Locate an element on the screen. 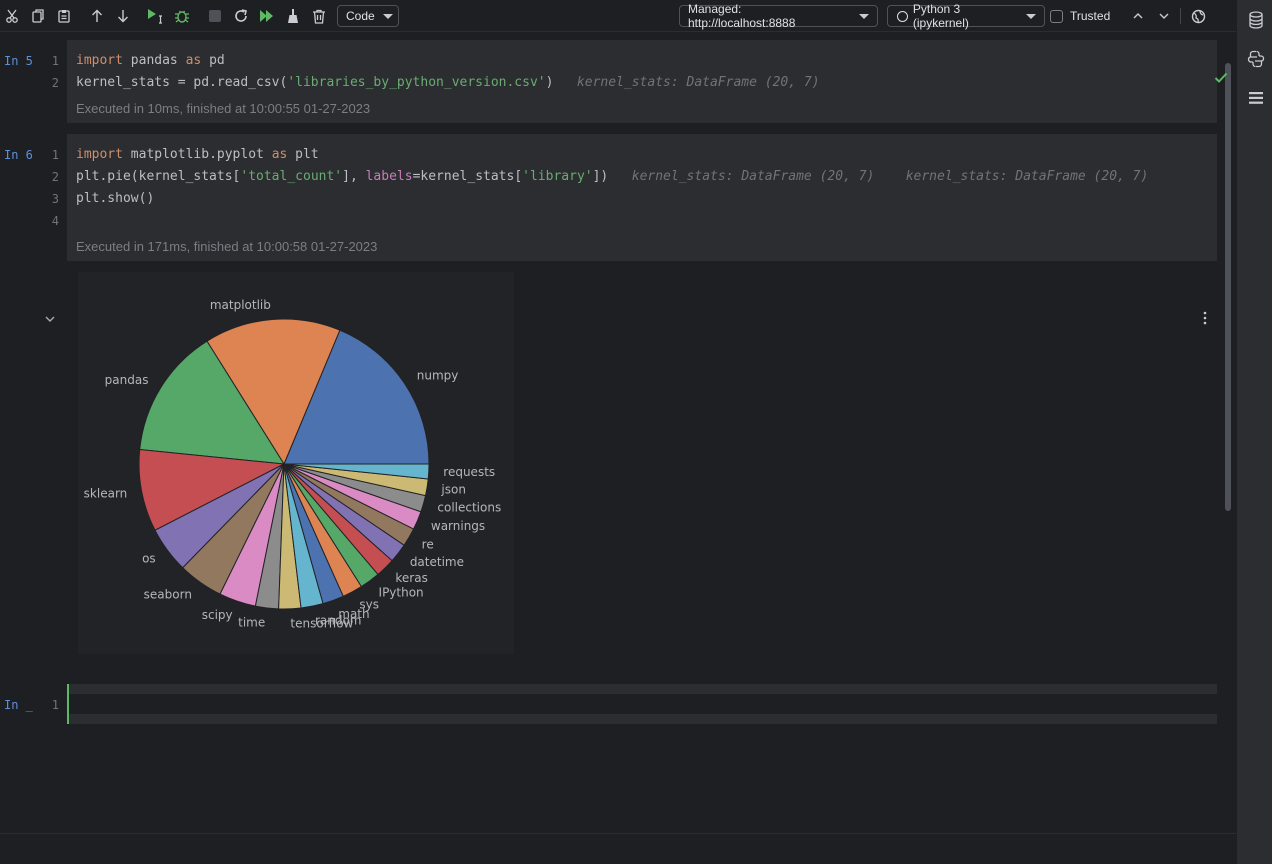 The width and height of the screenshot is (1272, 864). pie-label-sklearn: sklearn is located at coordinates (106, 494).